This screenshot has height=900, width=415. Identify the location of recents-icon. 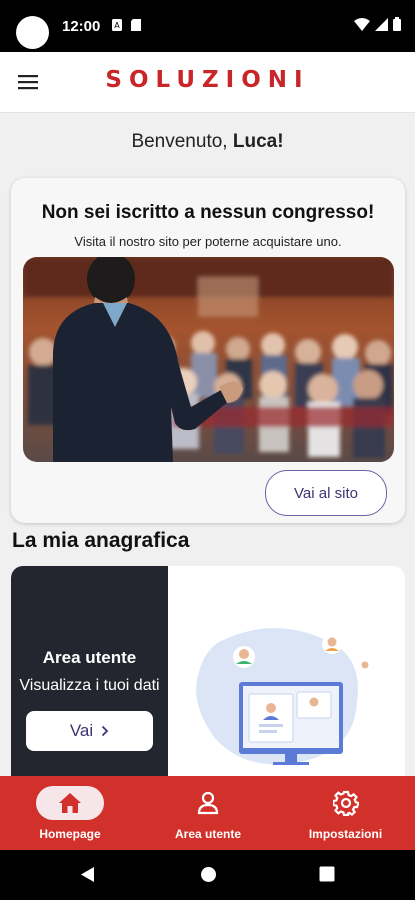
(327, 874).